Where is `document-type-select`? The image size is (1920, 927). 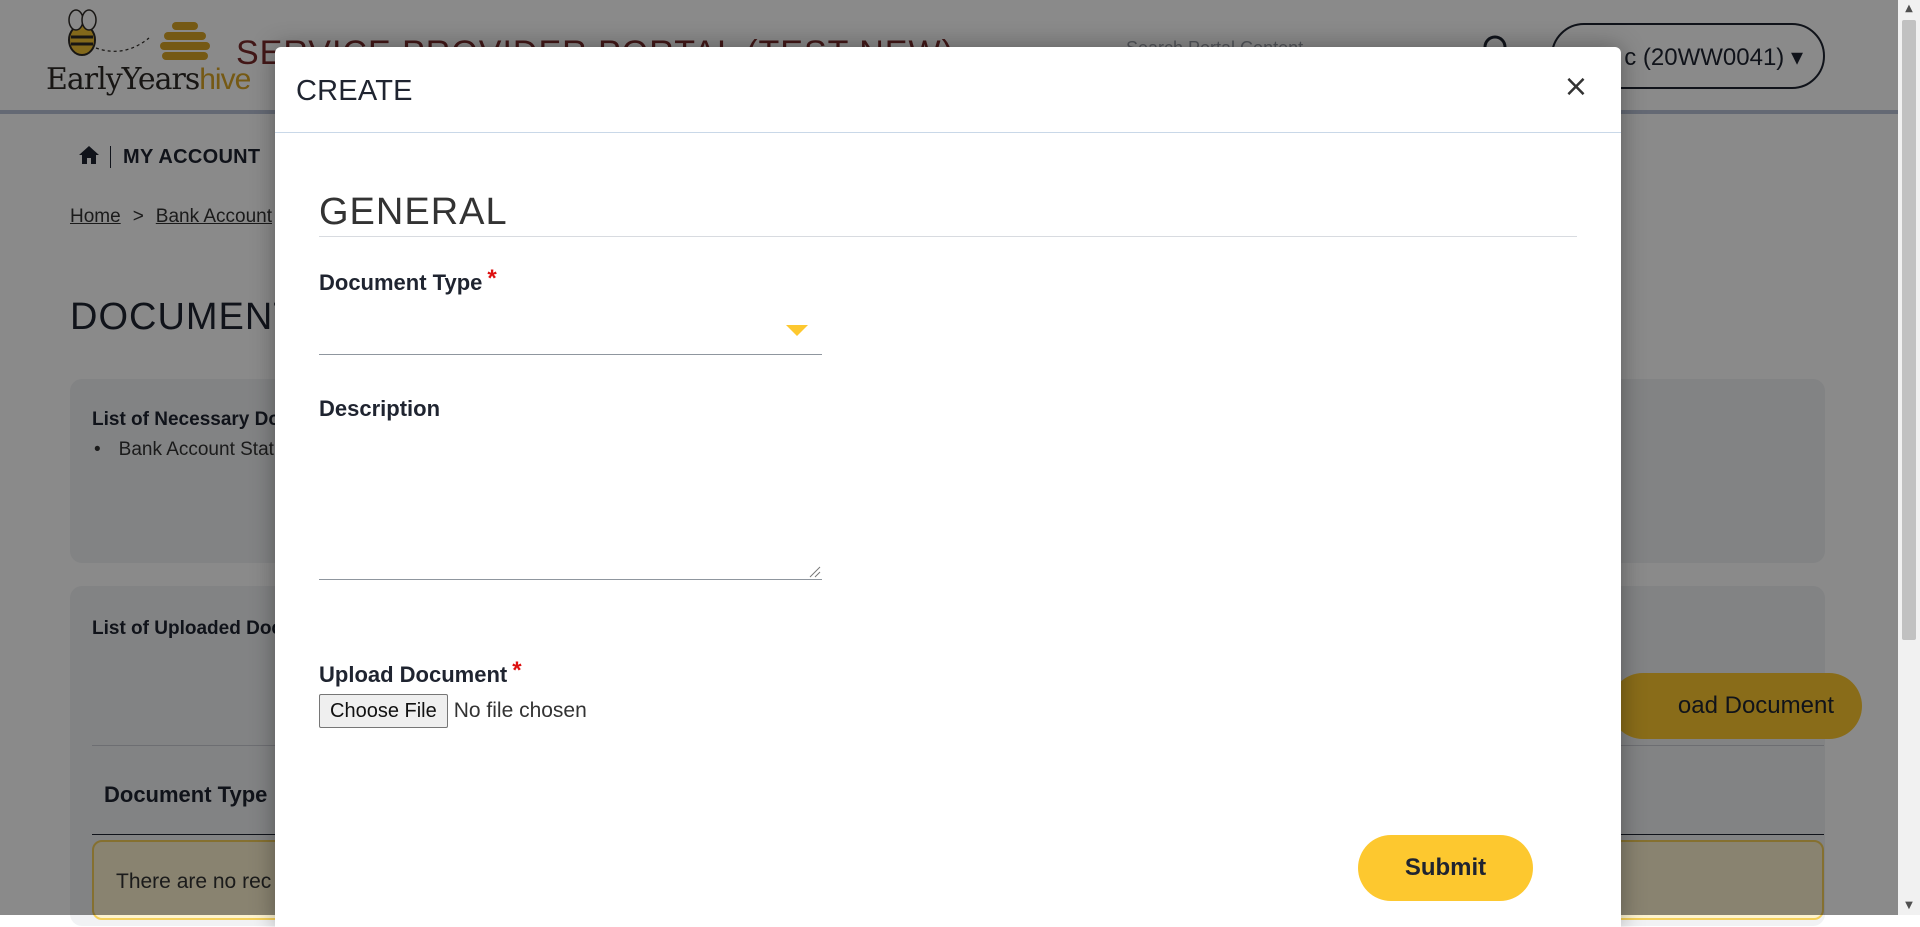
document-type-select is located at coordinates (570, 331).